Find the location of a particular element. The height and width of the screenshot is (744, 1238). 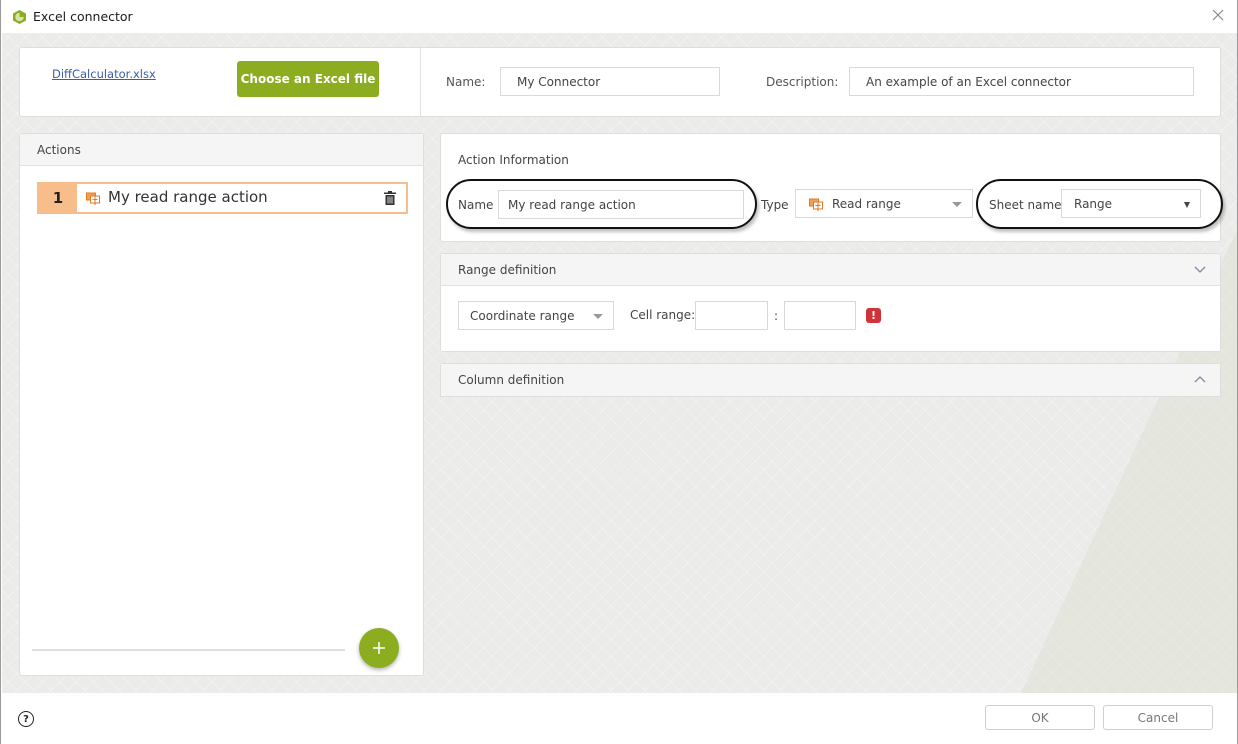

actions-divider is located at coordinates (188, 650).